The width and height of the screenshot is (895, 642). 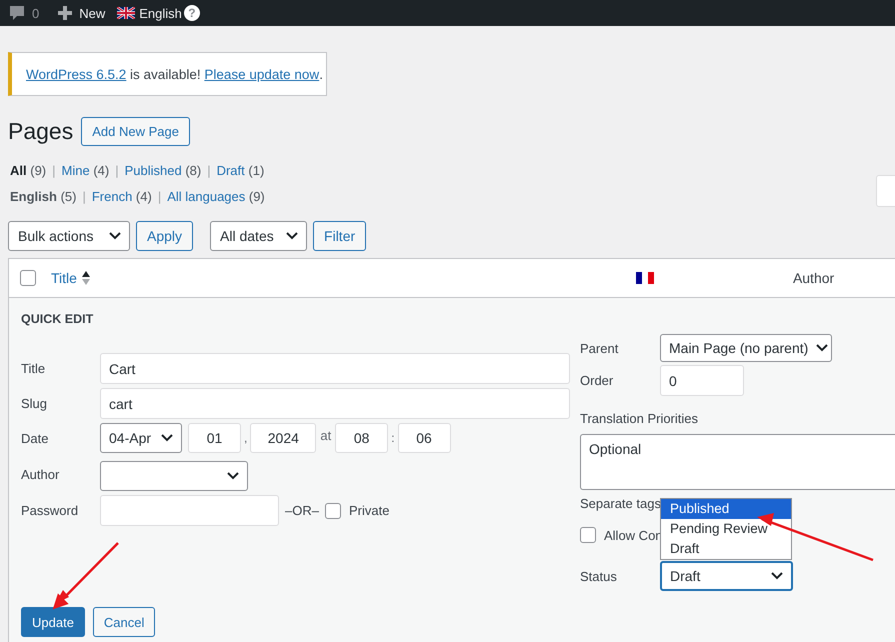 I want to click on update-link: Please update now, so click(x=262, y=74).